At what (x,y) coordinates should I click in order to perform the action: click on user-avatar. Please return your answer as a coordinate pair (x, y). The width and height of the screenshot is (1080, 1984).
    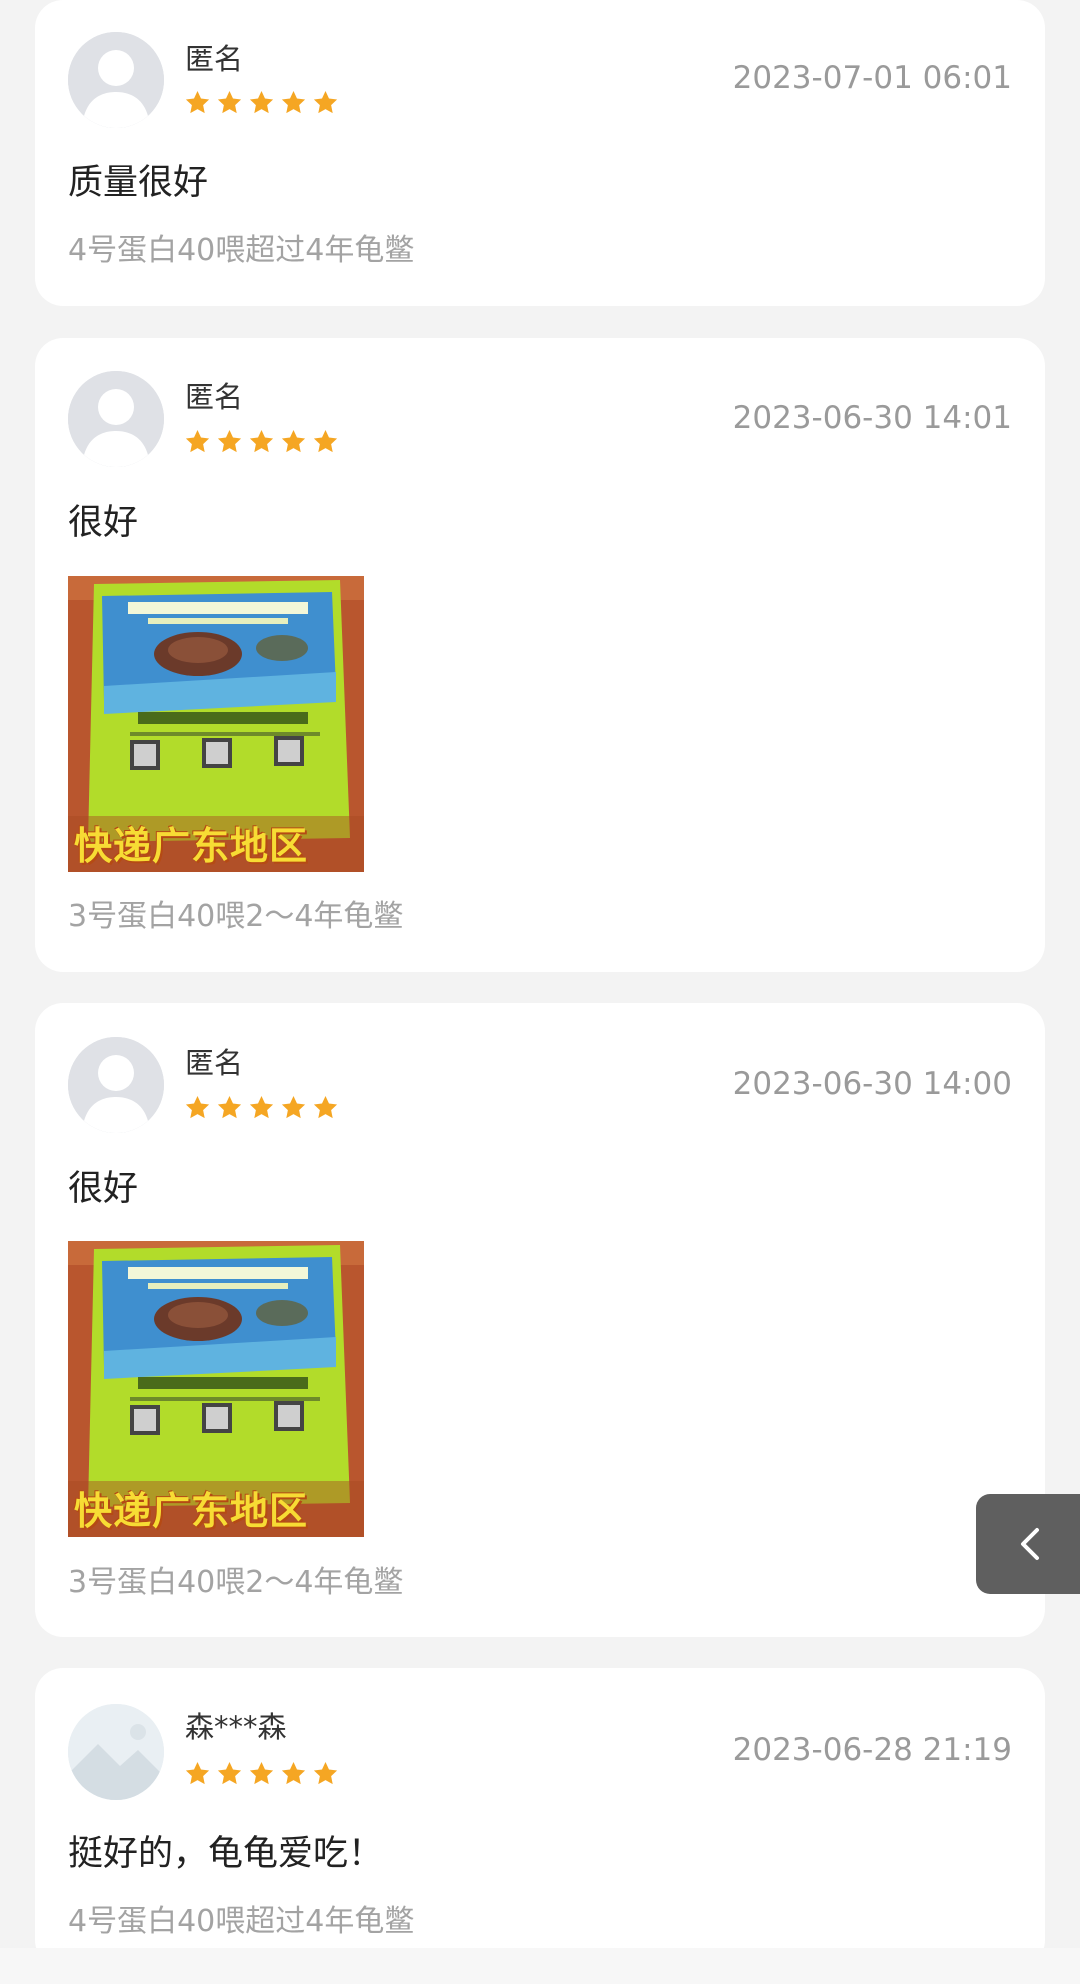
    Looking at the image, I should click on (116, 1752).